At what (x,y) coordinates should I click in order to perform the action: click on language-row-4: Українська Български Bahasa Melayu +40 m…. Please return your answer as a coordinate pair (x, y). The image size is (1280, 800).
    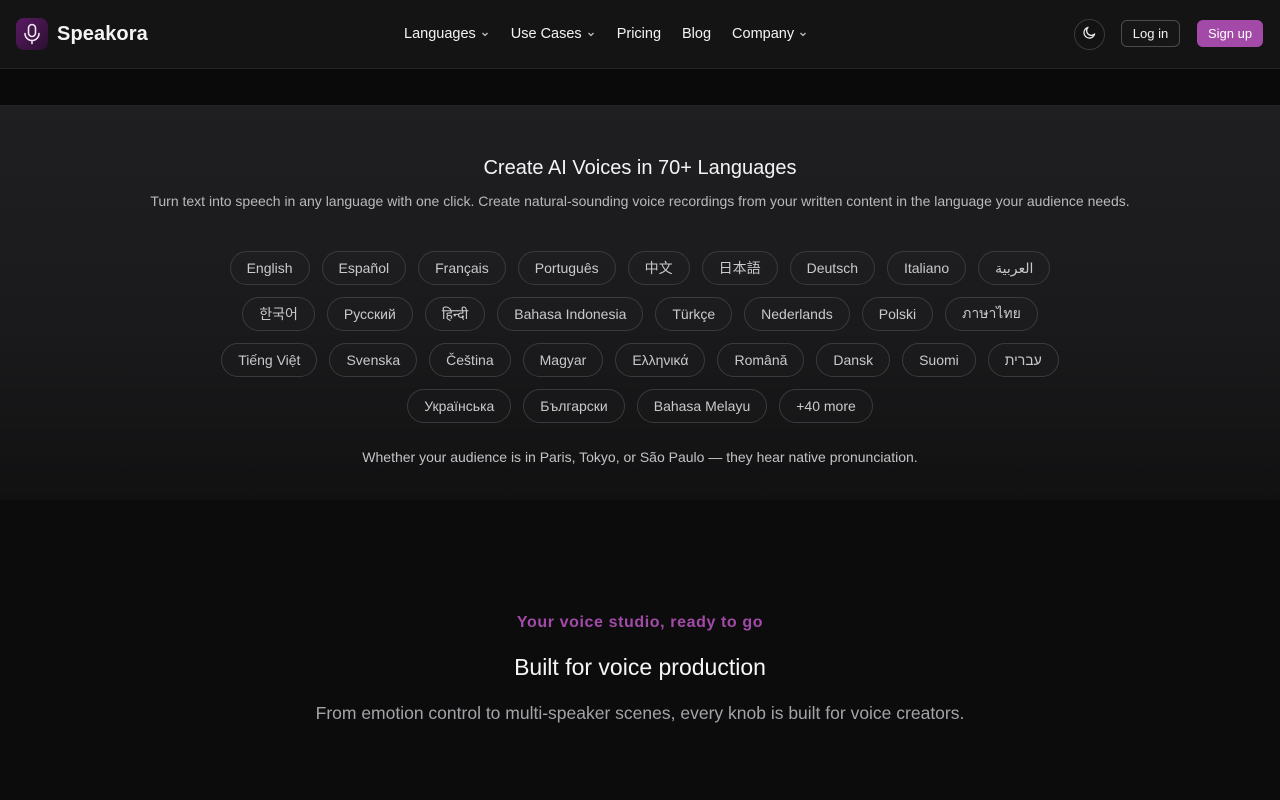
    Looking at the image, I should click on (640, 406).